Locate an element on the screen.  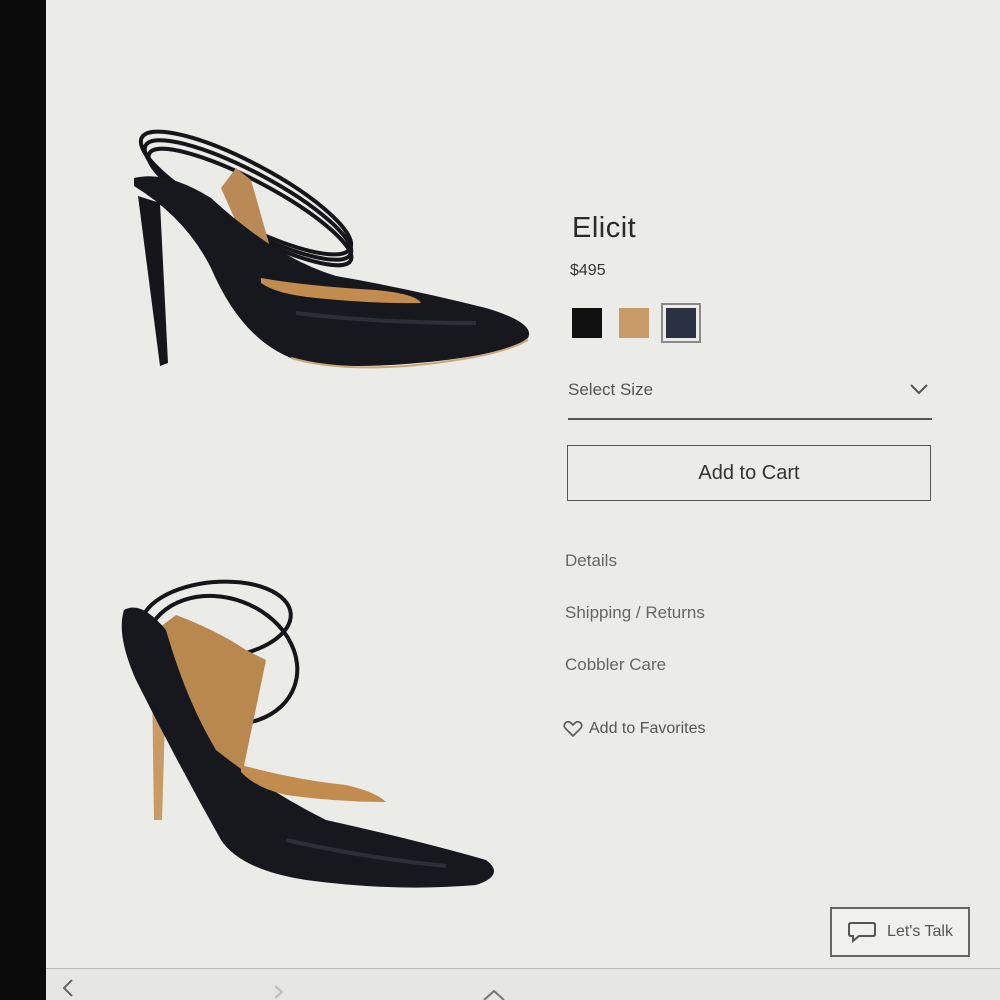
add-to-favorites-label: Add to Favorites is located at coordinates (647, 728).